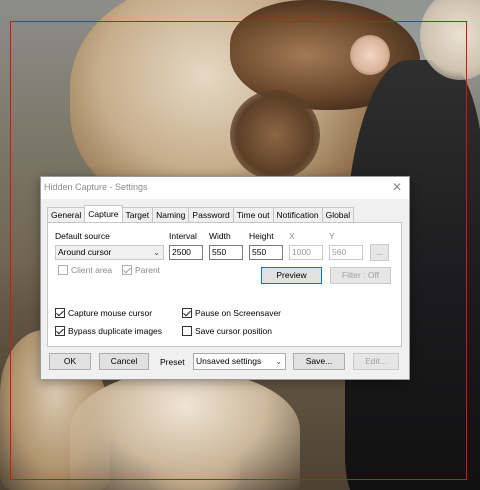 The width and height of the screenshot is (480, 490). I want to click on interval-input: 2500, so click(186, 252).